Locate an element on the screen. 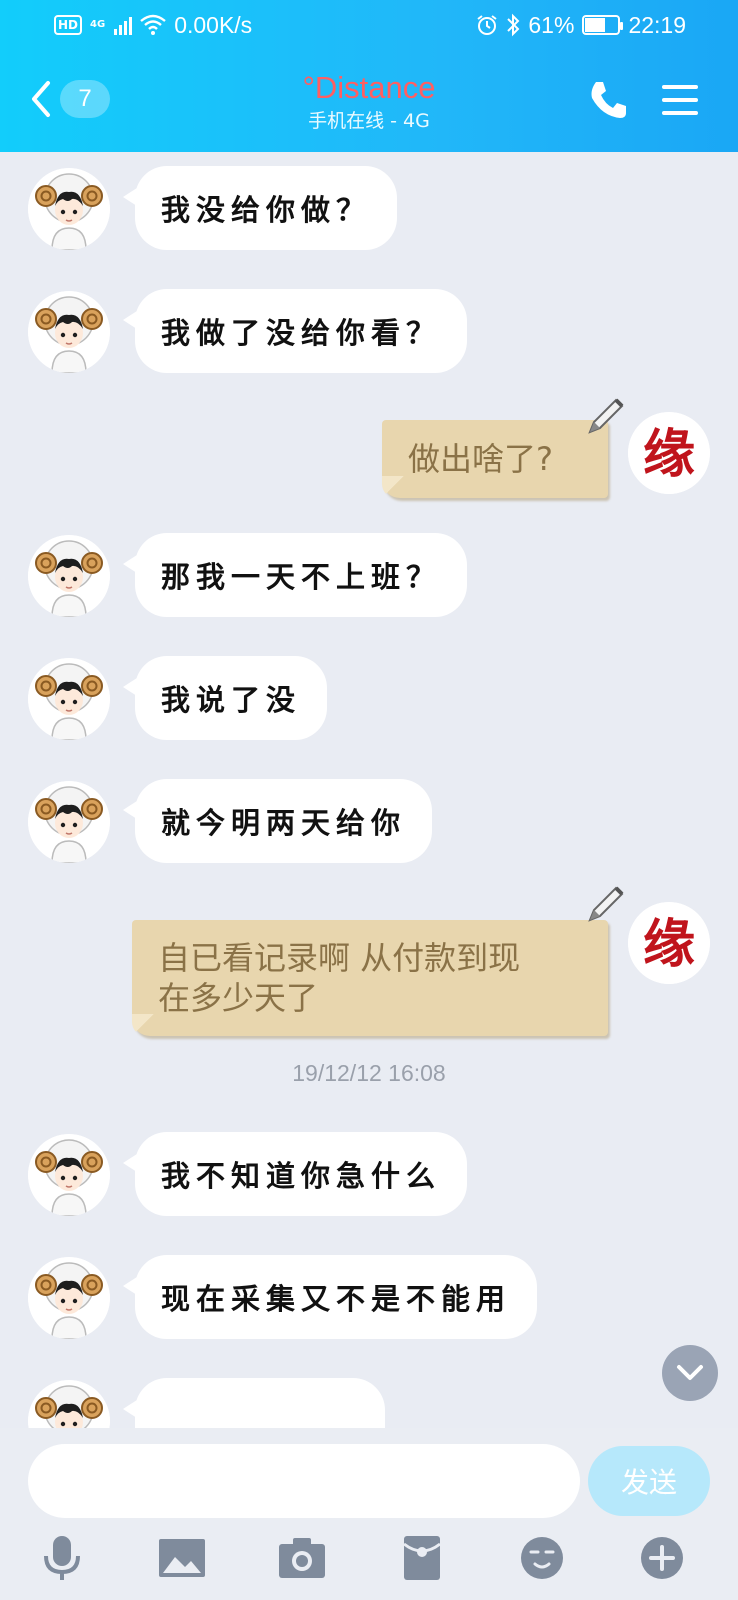 The height and width of the screenshot is (1600, 738). chat-title-block: °Distance 手机在线 - 4G is located at coordinates (369, 102).